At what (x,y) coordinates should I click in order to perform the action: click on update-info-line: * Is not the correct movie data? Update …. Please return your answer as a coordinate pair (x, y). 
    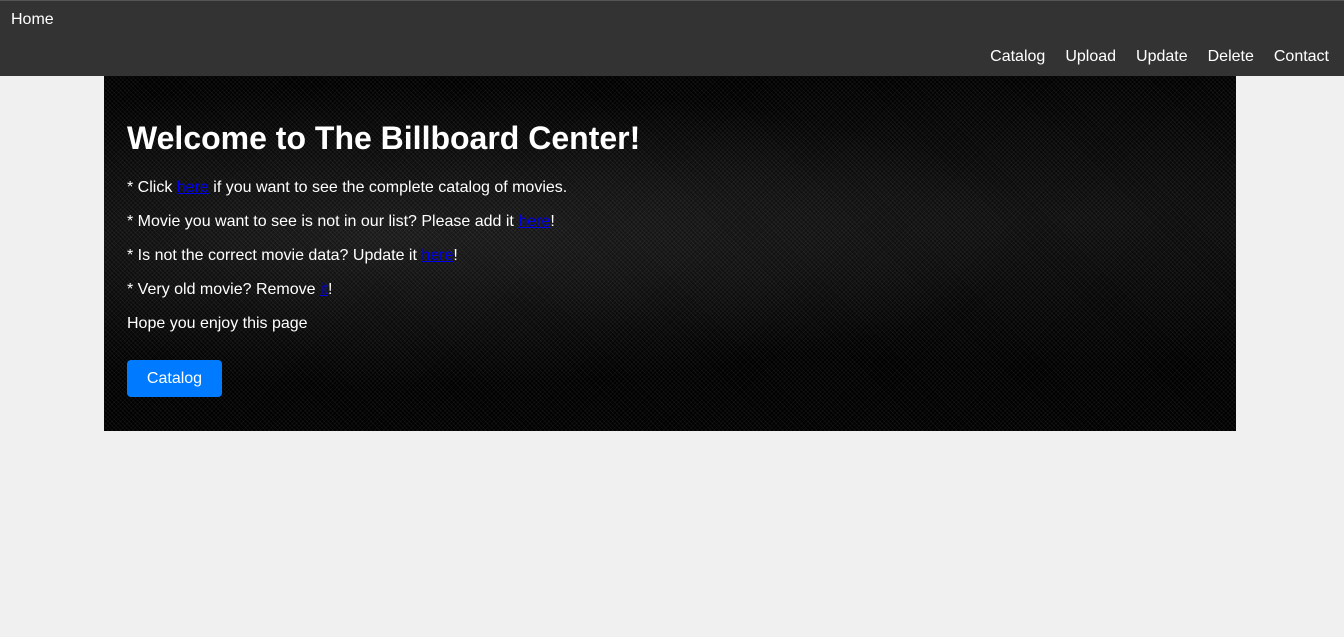
    Looking at the image, I should click on (292, 256).